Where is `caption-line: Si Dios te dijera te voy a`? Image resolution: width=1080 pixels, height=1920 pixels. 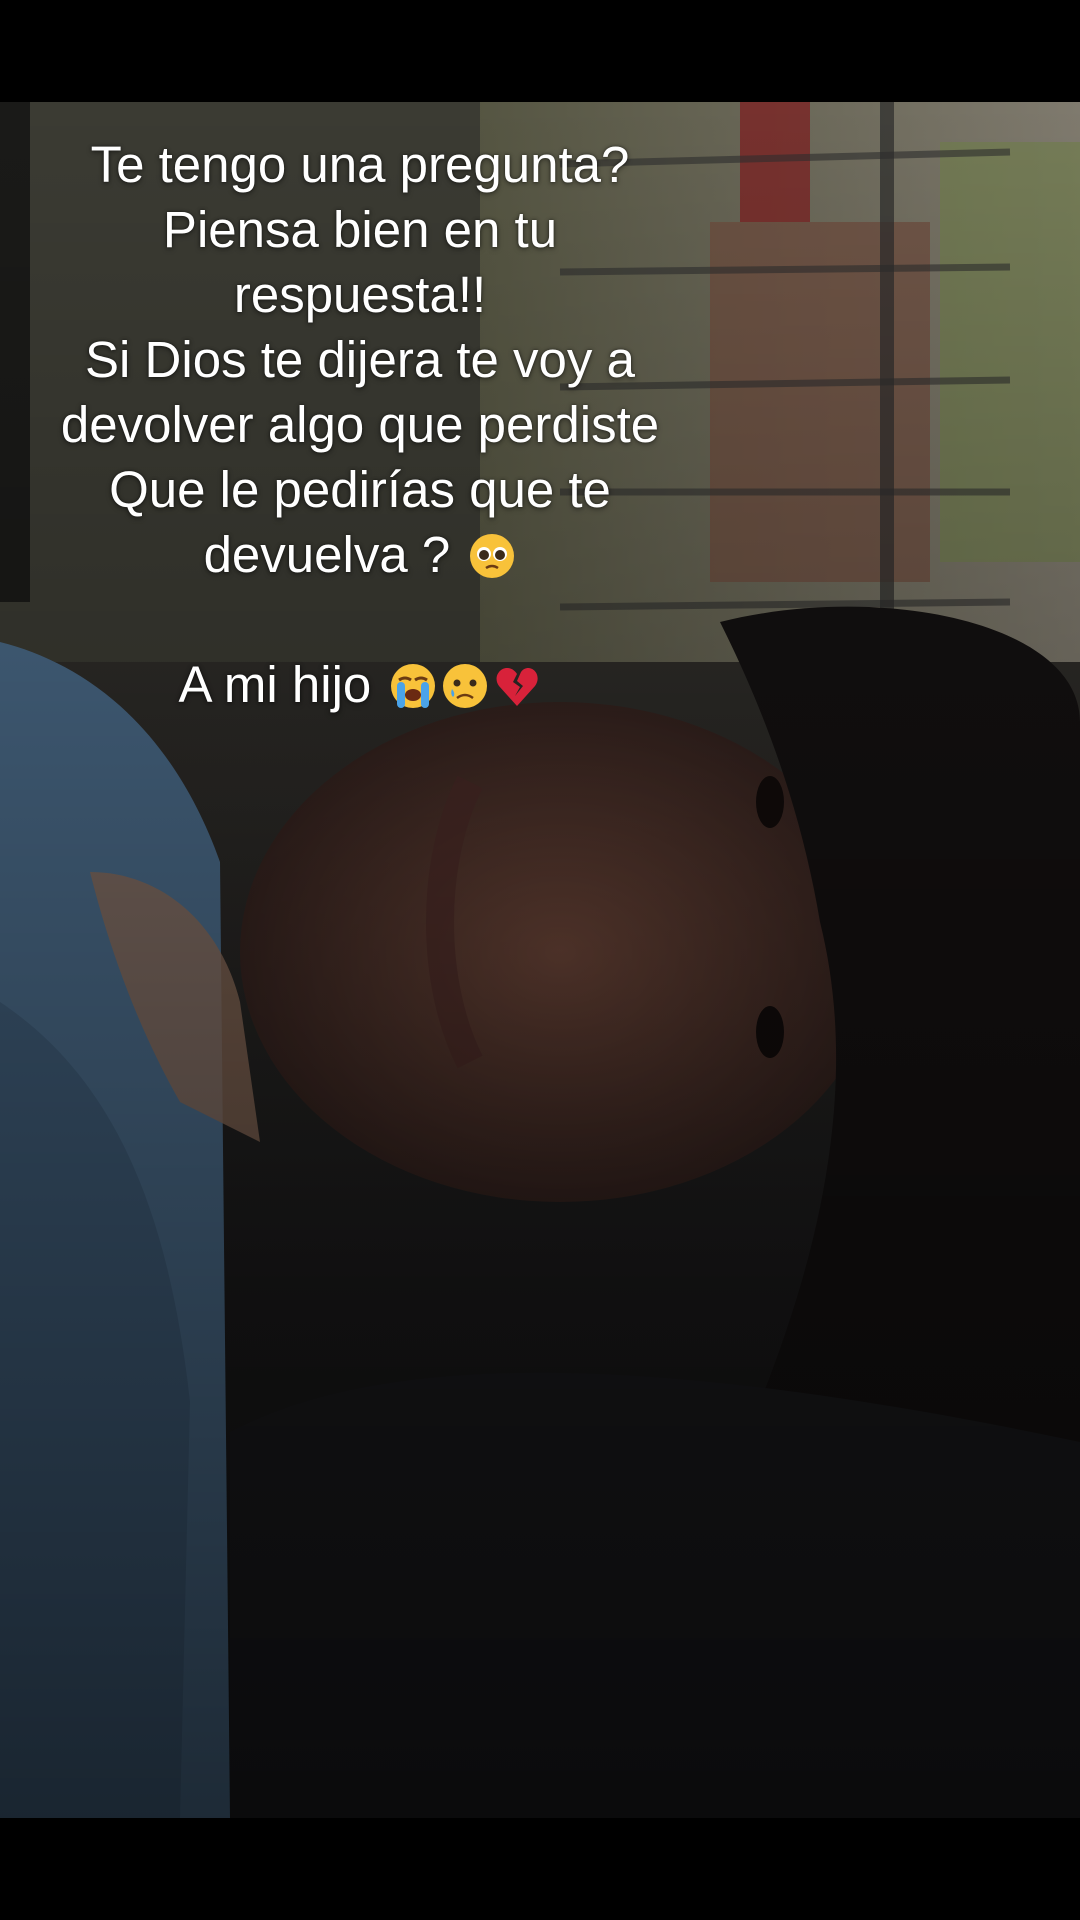 caption-line: Si Dios te dijera te voy a is located at coordinates (360, 359).